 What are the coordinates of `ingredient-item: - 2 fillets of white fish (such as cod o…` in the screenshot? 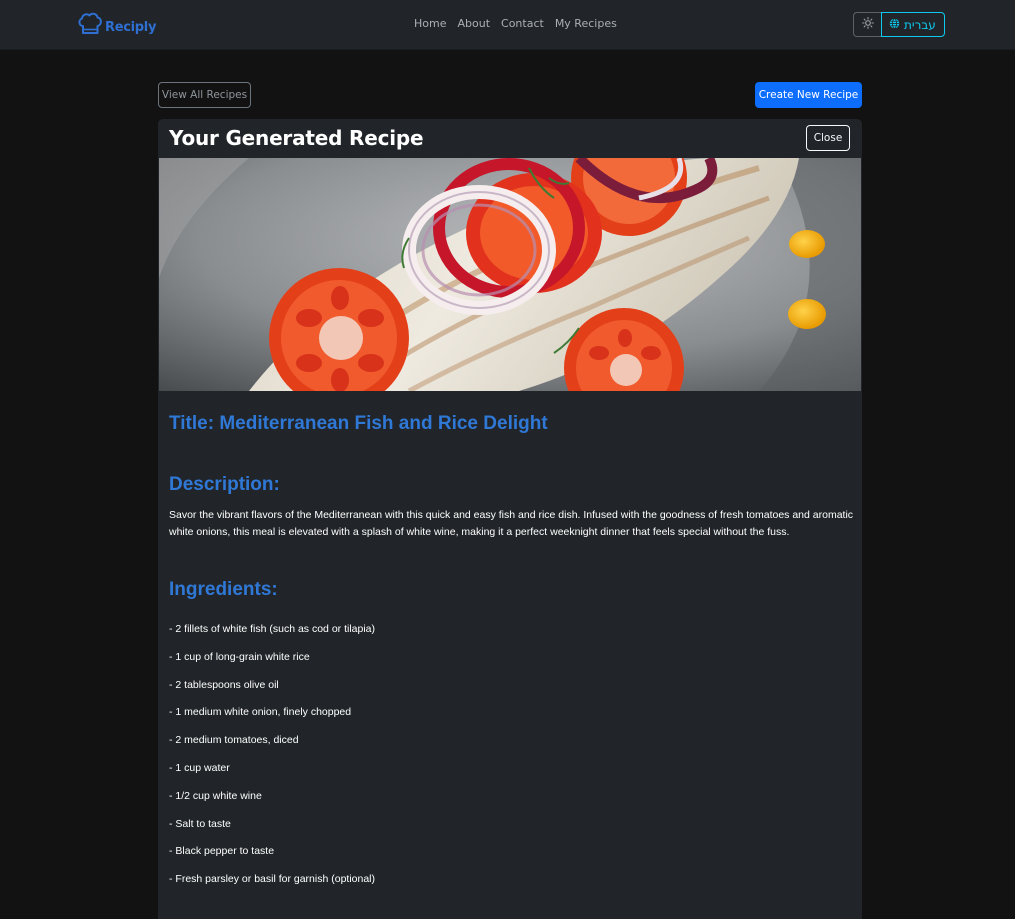 It's located at (272, 629).